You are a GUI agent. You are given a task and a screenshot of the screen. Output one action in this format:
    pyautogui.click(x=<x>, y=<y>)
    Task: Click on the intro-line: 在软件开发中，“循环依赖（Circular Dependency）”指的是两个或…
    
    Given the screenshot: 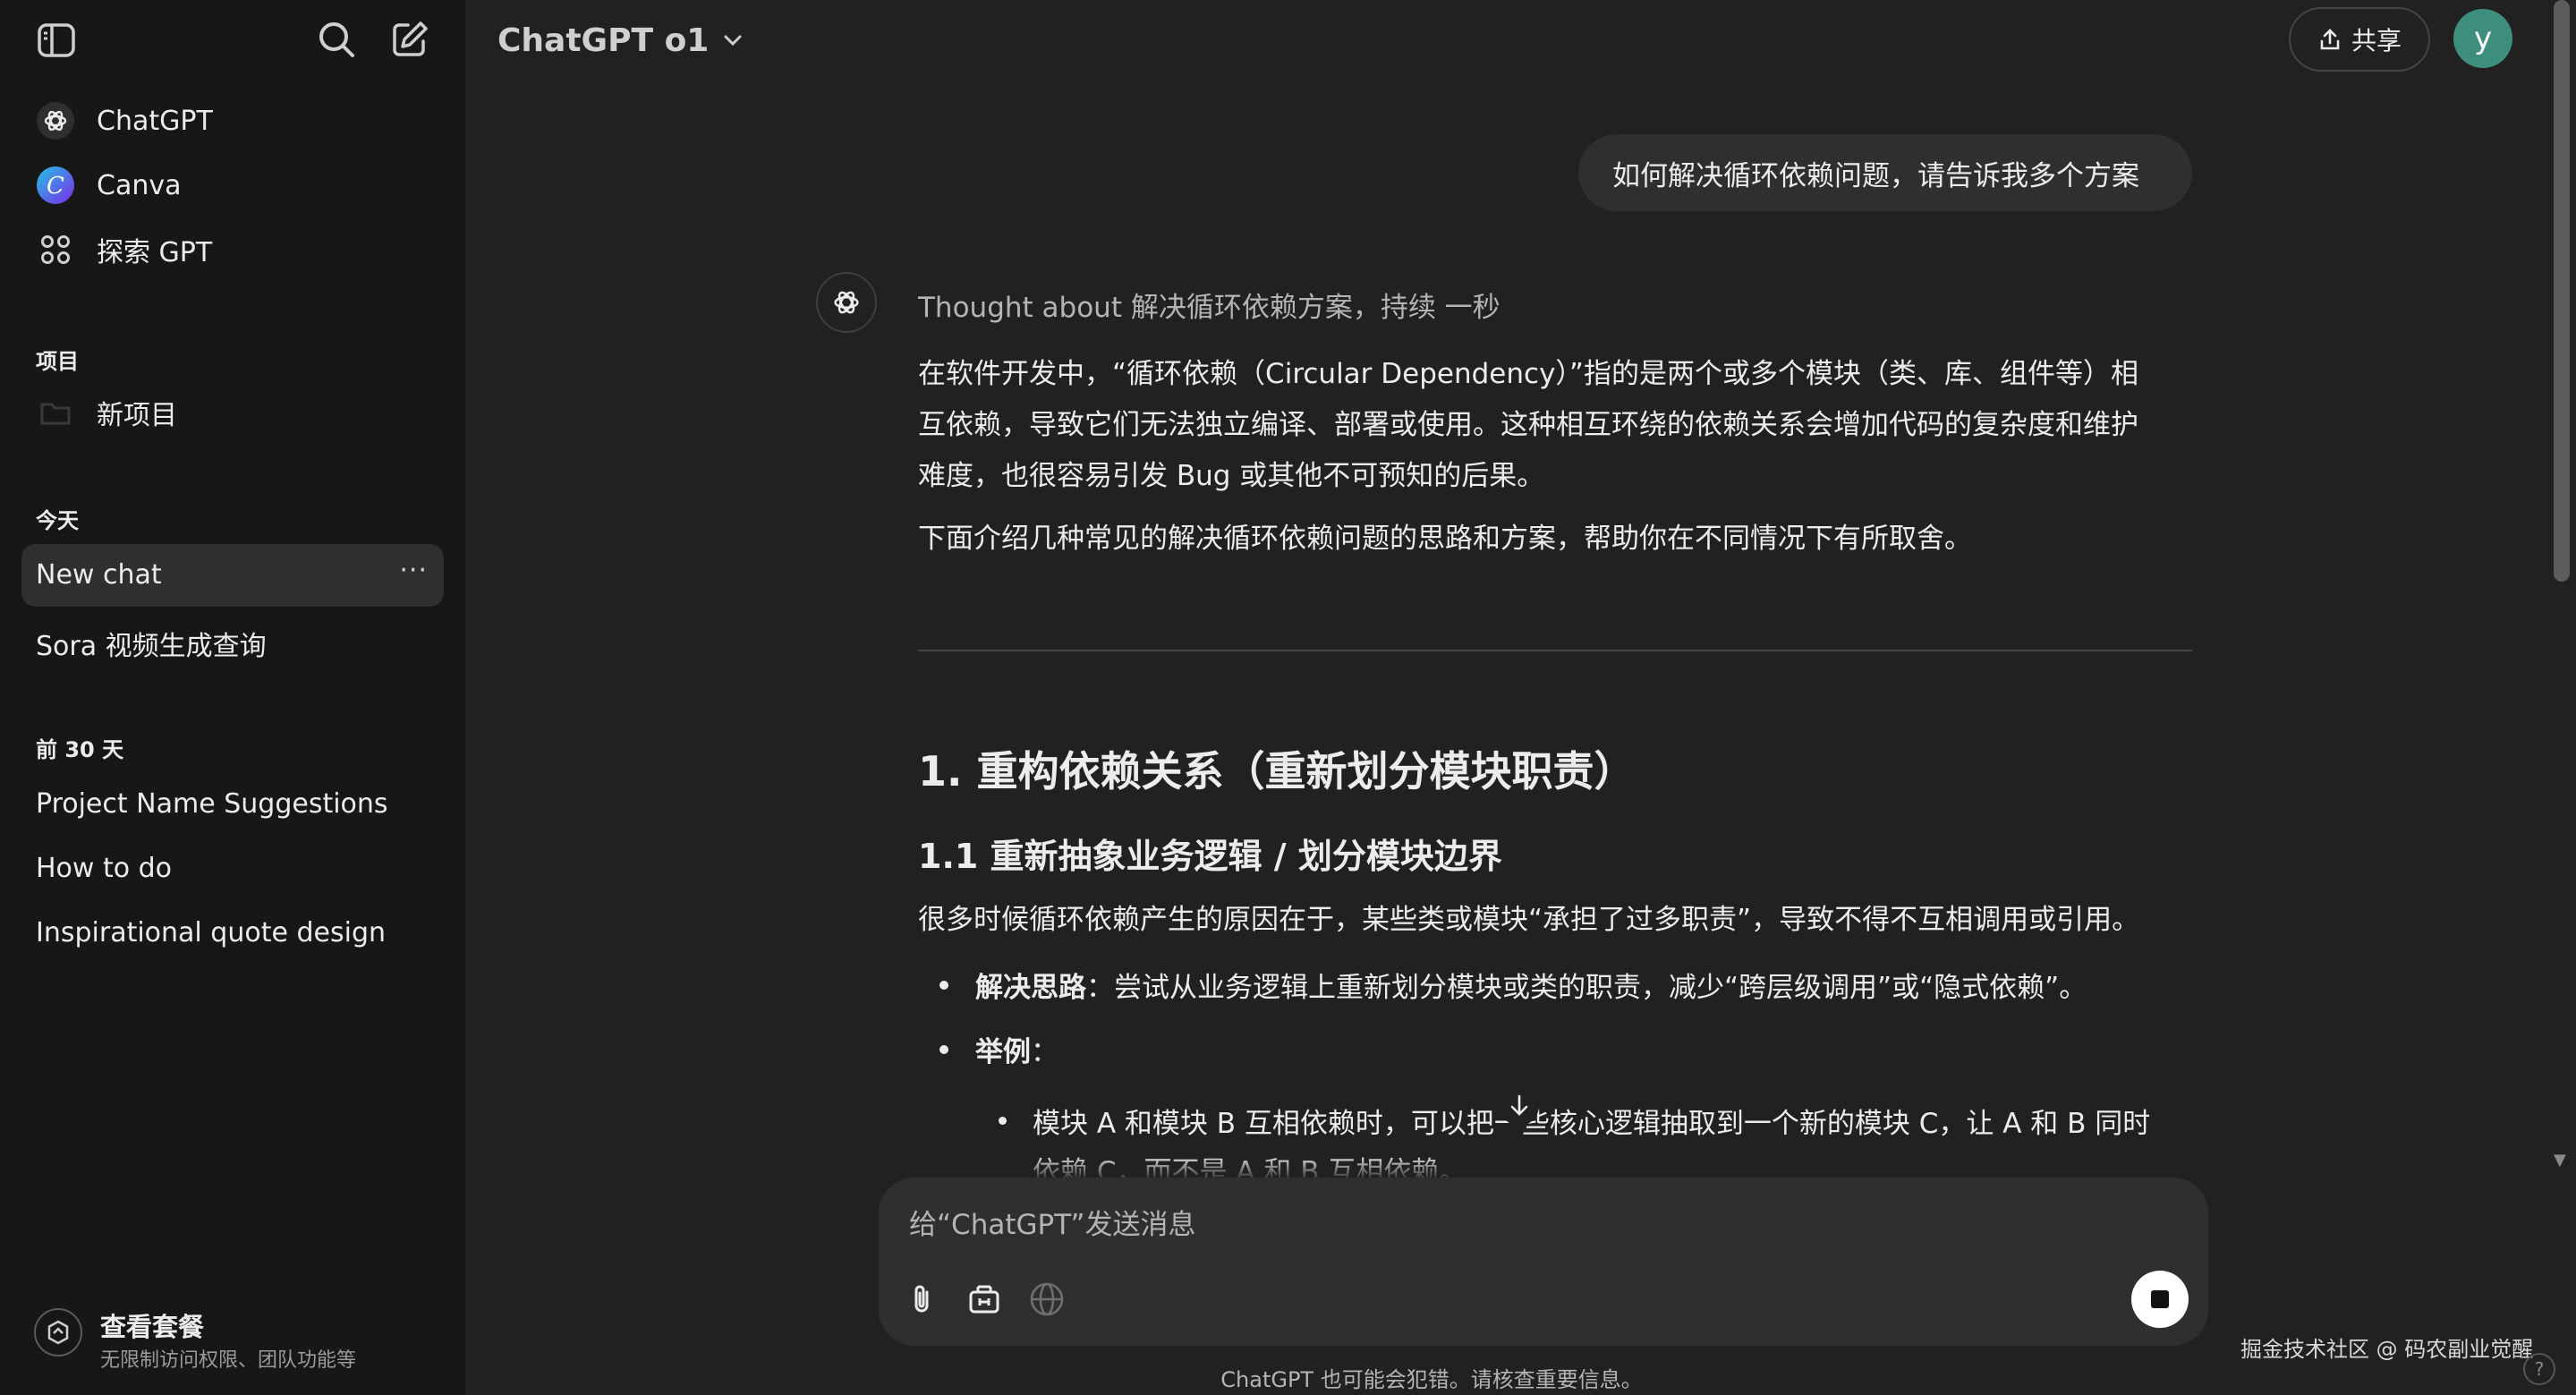 What is the action you would take?
    pyautogui.click(x=1528, y=374)
    